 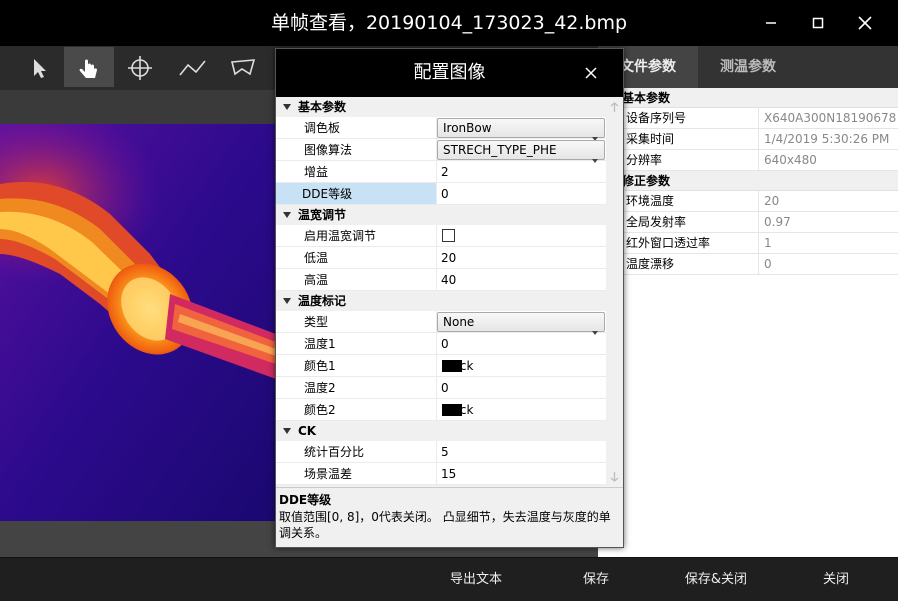 I want to click on title-bar: 单帧查看，20190104_173023_42.bmp, so click(x=449, y=23).